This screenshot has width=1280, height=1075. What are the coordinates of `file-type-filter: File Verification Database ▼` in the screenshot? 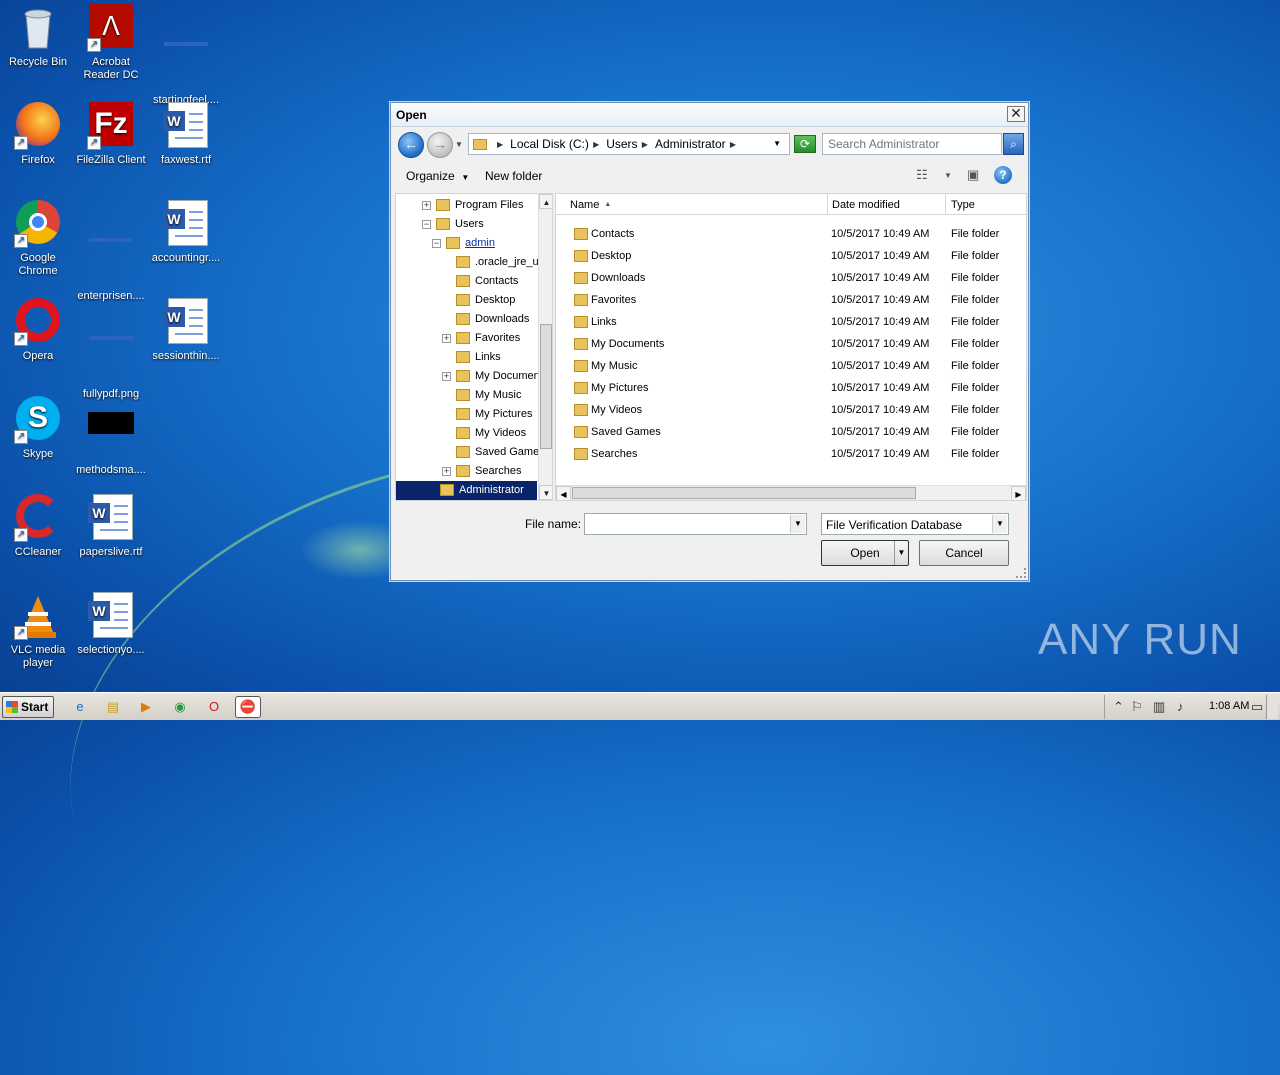 It's located at (915, 524).